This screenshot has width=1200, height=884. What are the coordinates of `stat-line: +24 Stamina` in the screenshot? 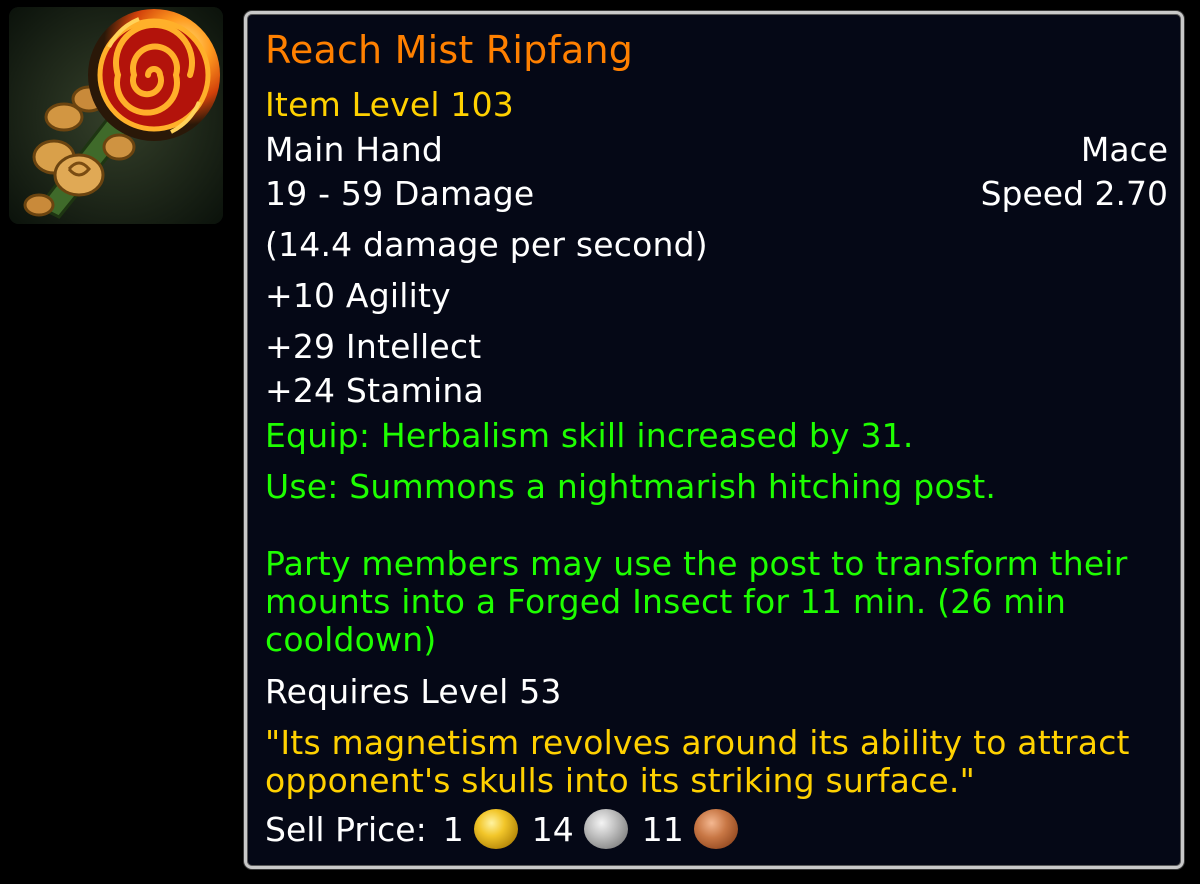 It's located at (374, 390).